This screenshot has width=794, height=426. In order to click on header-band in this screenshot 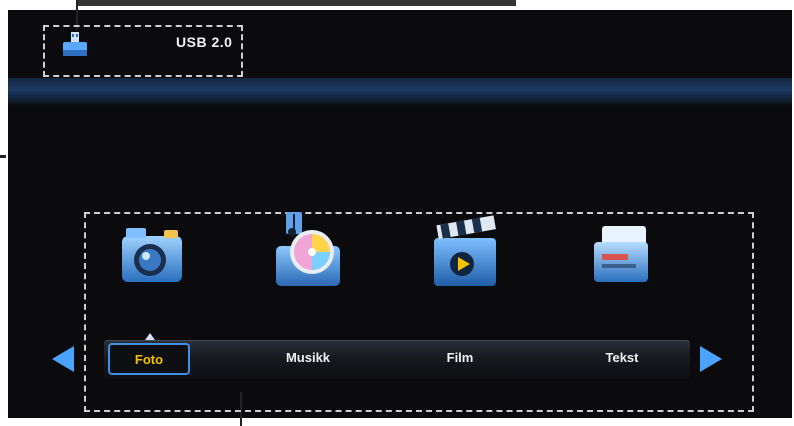, I will do `click(400, 92)`.